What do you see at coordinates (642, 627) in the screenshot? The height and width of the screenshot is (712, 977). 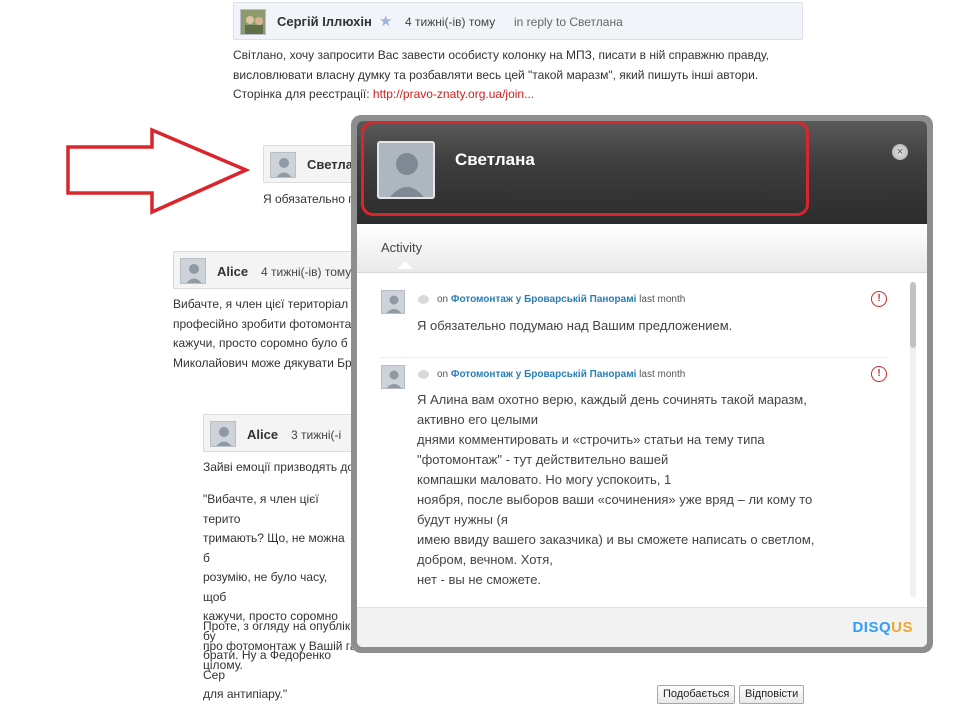 I see `popup-footer: DISQUS` at bounding box center [642, 627].